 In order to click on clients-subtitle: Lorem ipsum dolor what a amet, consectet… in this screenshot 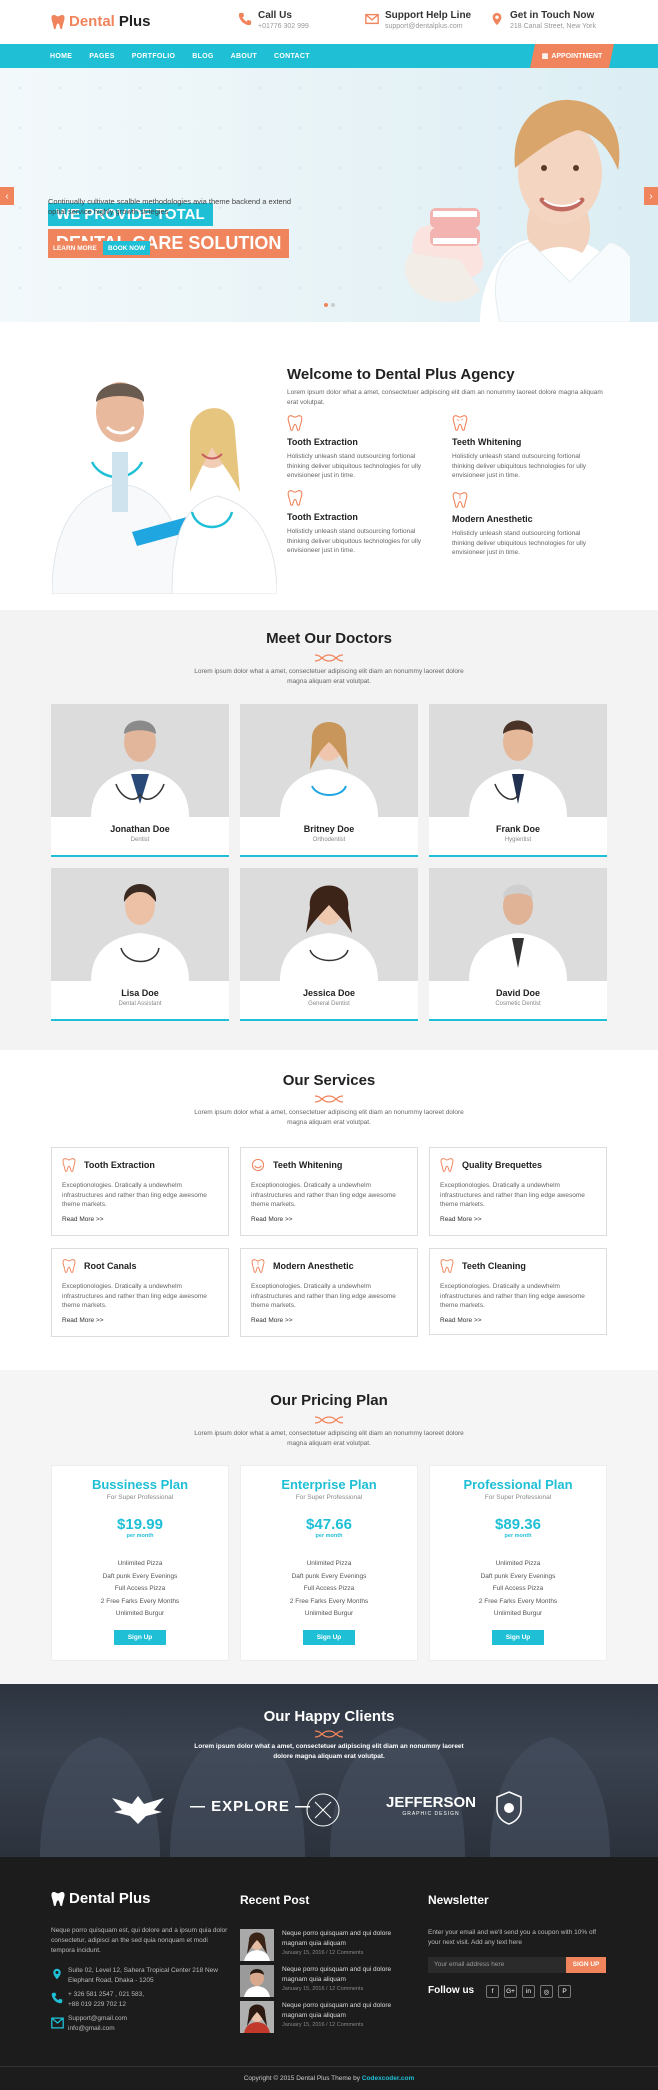, I will do `click(329, 1751)`.